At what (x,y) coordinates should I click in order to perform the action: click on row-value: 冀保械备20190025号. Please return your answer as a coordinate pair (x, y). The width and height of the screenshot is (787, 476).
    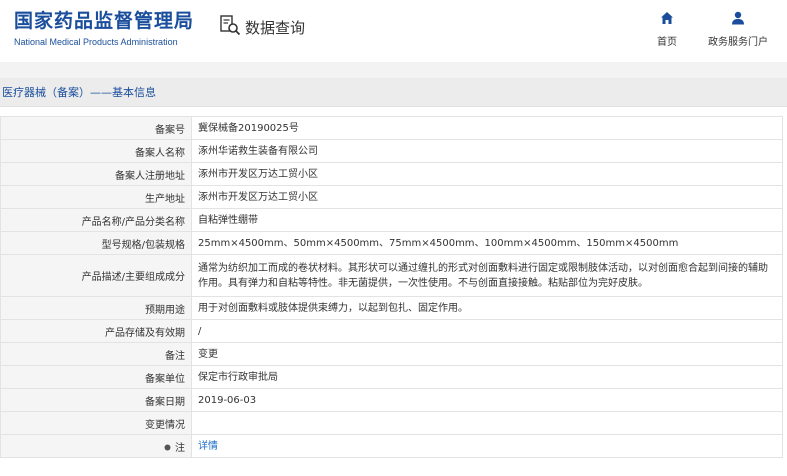
    Looking at the image, I should click on (487, 128).